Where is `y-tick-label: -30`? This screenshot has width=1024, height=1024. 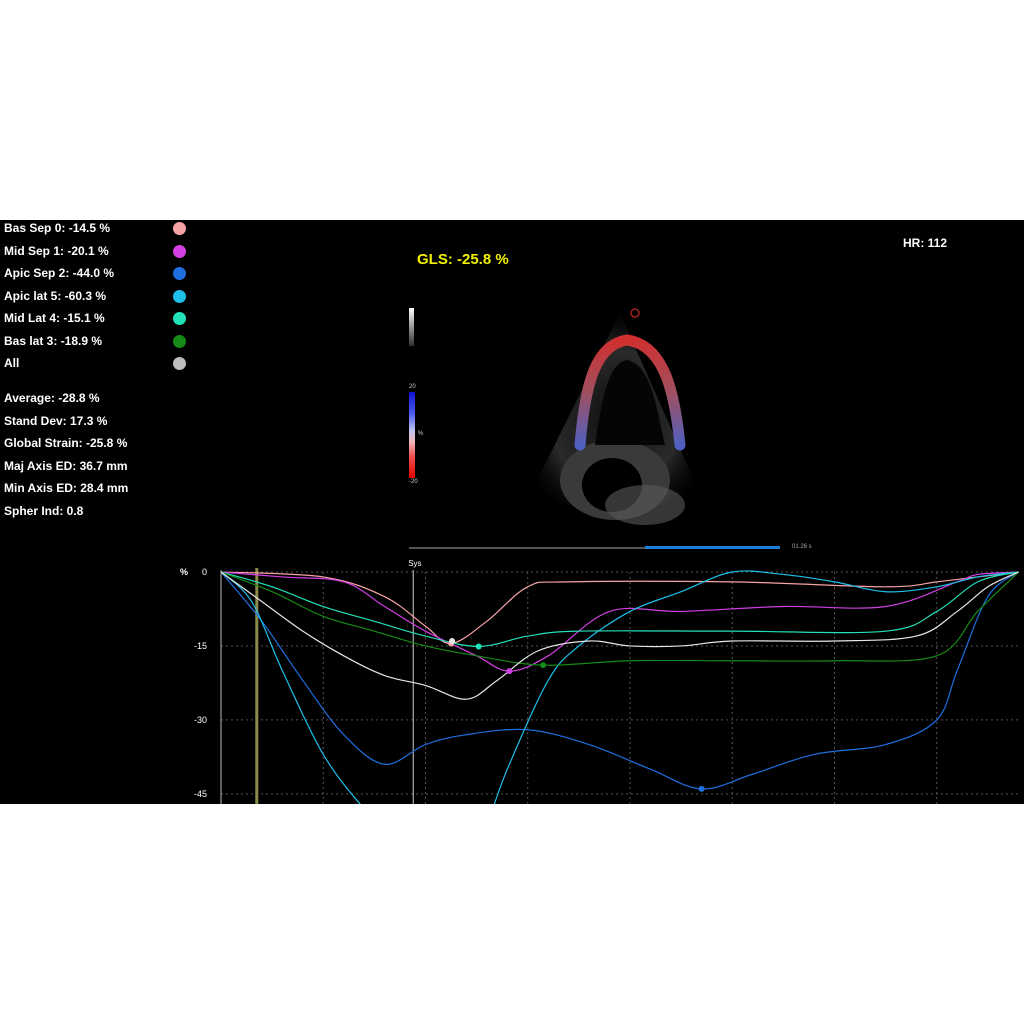
y-tick-label: -30 is located at coordinates (200, 720).